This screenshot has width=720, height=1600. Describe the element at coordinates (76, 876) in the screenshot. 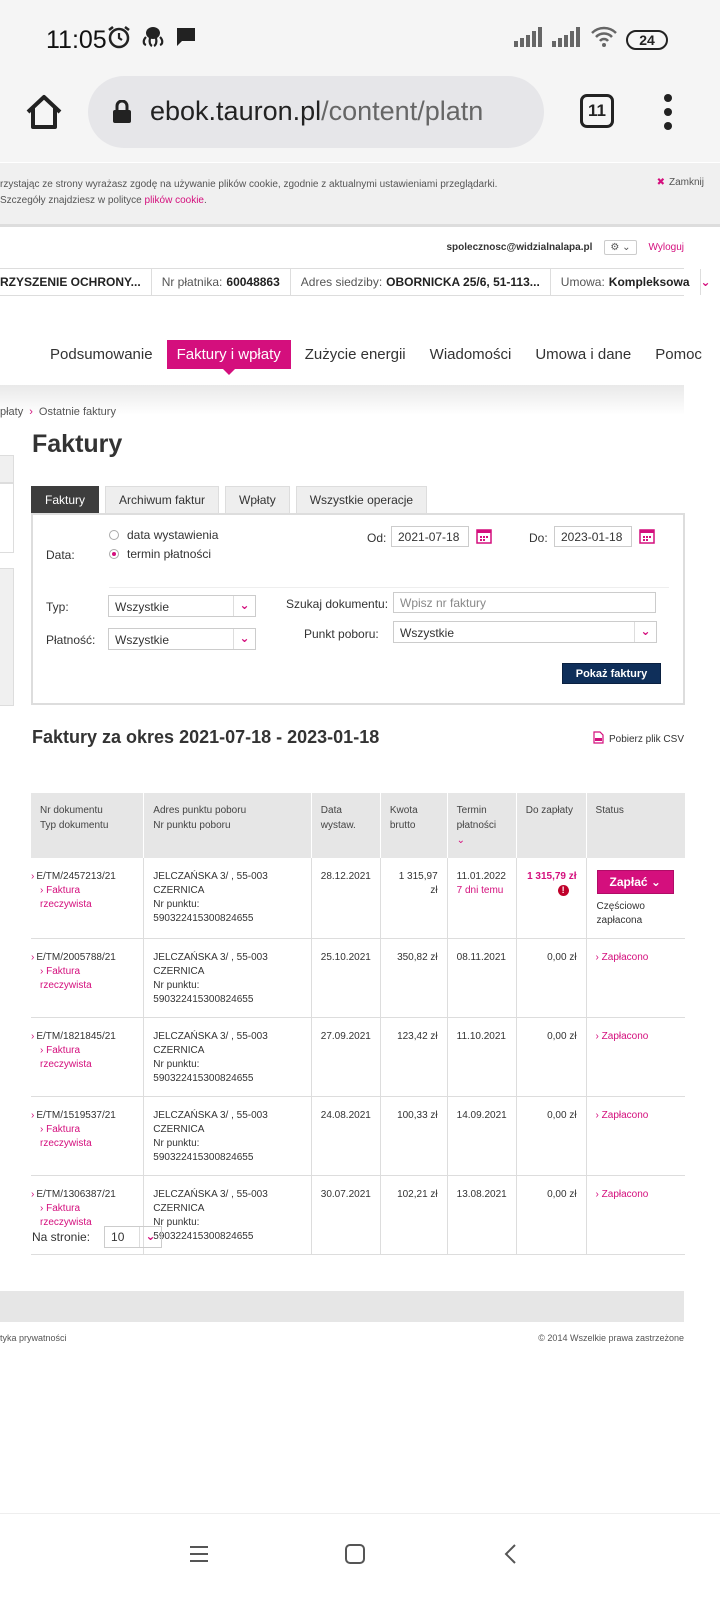

I see `document-number: E/TM/2457213/21` at that location.